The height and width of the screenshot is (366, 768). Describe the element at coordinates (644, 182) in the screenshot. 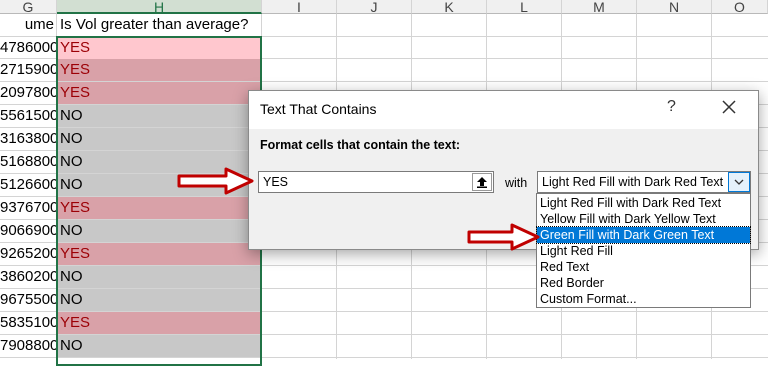

I see `format-select: Light Red Fill with Dark Red Text` at that location.